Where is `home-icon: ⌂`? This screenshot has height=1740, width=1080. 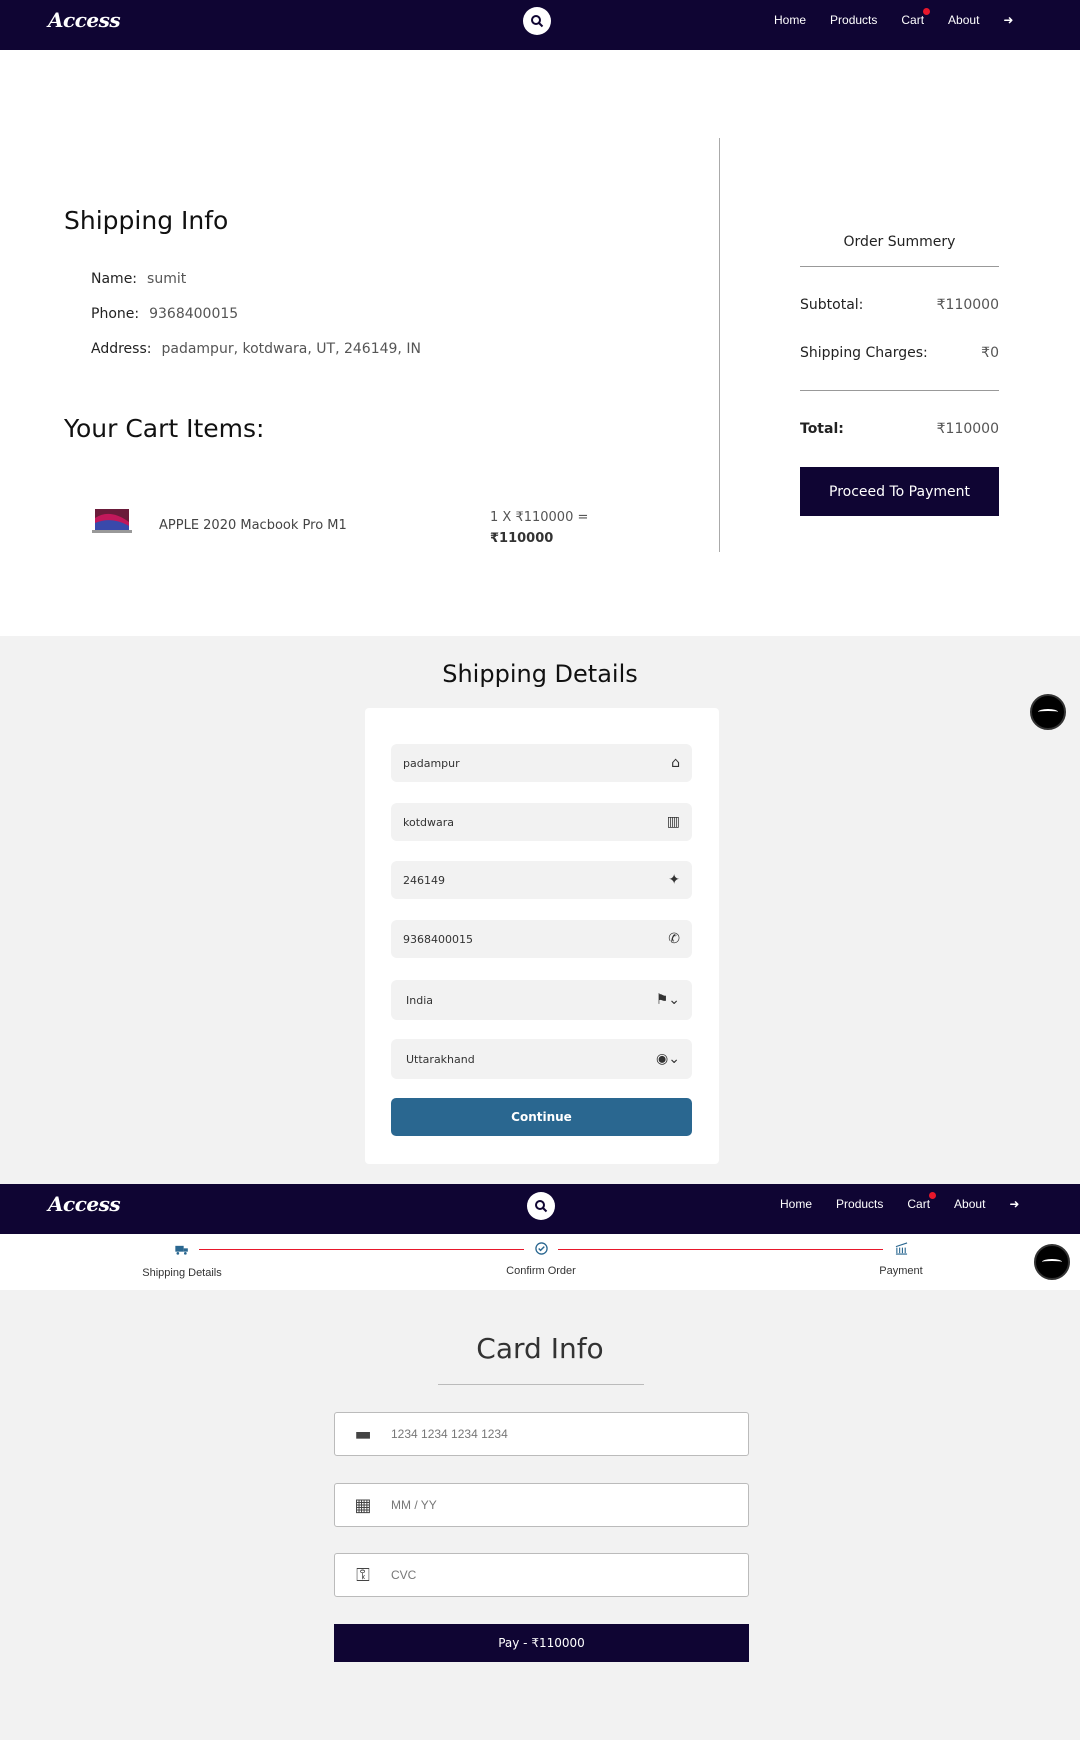
home-icon: ⌂ is located at coordinates (675, 763).